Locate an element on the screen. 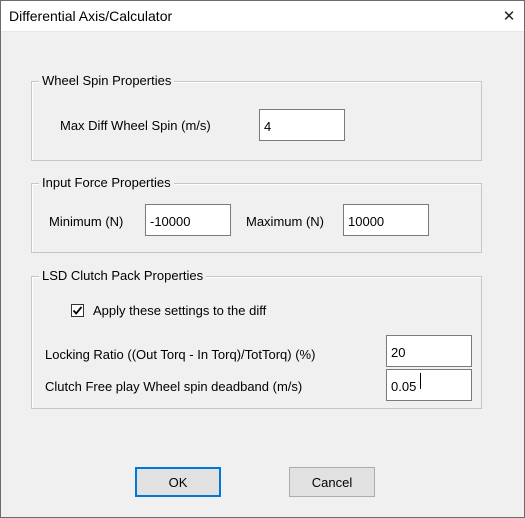 The width and height of the screenshot is (525, 518). ok-button: OK is located at coordinates (178, 482).